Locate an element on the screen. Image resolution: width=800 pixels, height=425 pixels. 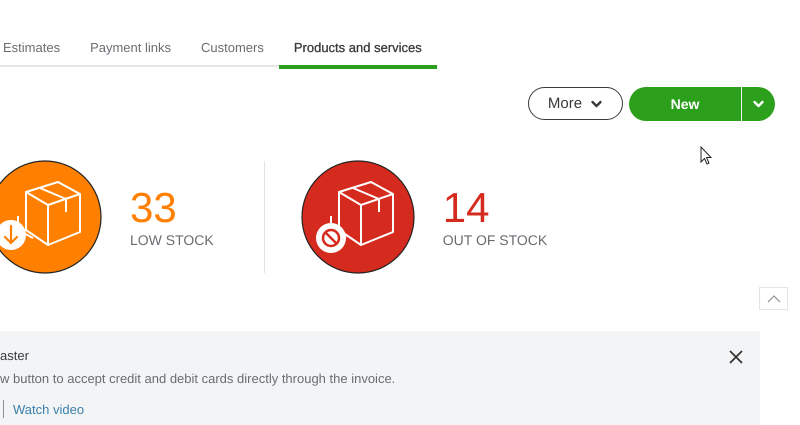
close-icon is located at coordinates (736, 357).